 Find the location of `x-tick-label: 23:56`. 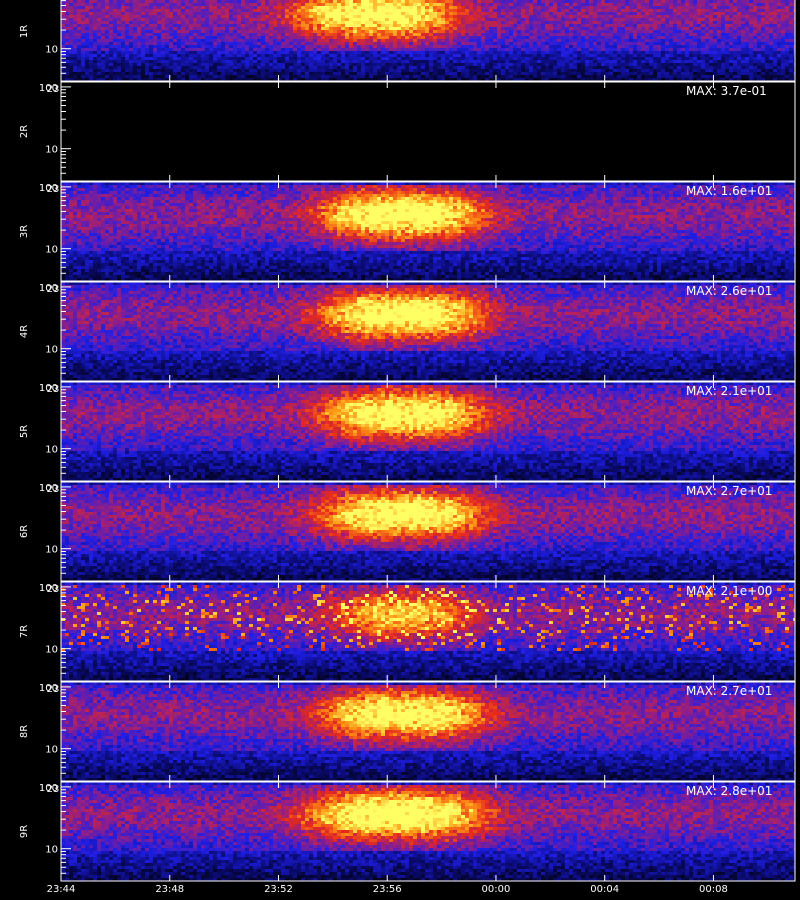

x-tick-label: 23:56 is located at coordinates (387, 889).